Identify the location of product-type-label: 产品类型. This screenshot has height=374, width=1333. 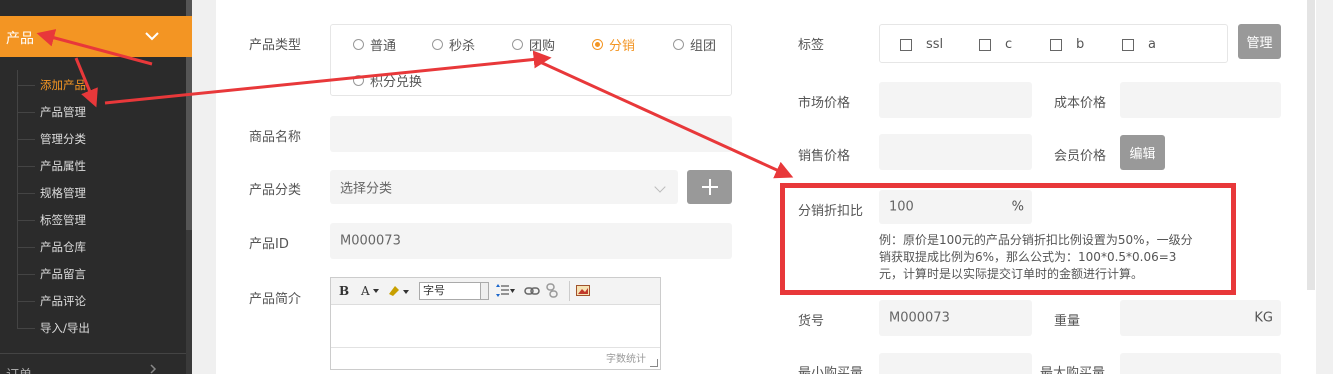
(275, 45).